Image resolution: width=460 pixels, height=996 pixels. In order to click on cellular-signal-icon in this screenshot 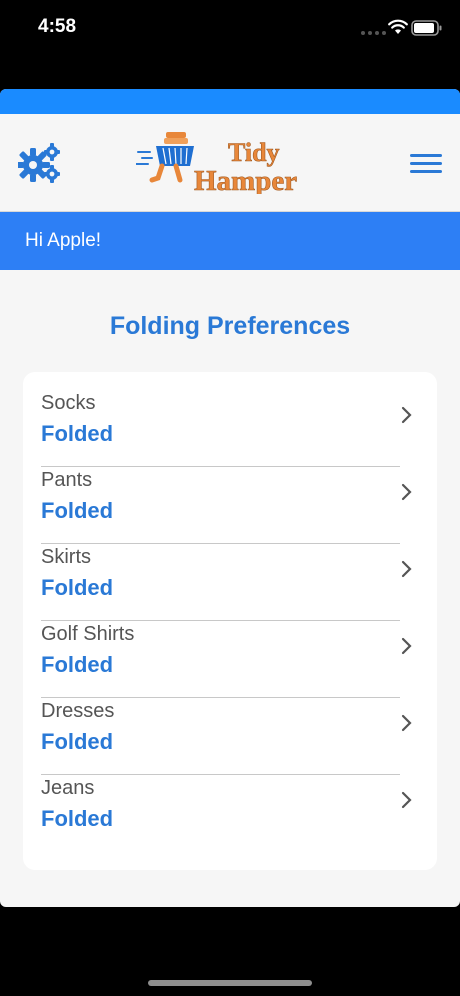, I will do `click(373, 33)`.